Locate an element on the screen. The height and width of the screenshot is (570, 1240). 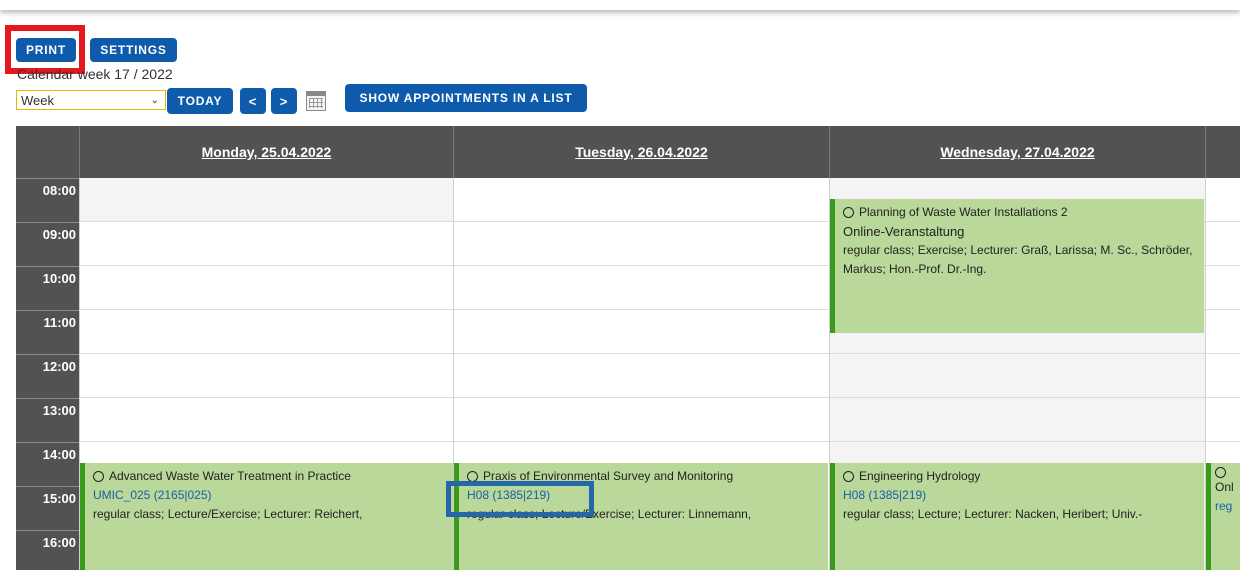
time-label: 11:00 is located at coordinates (47, 332).